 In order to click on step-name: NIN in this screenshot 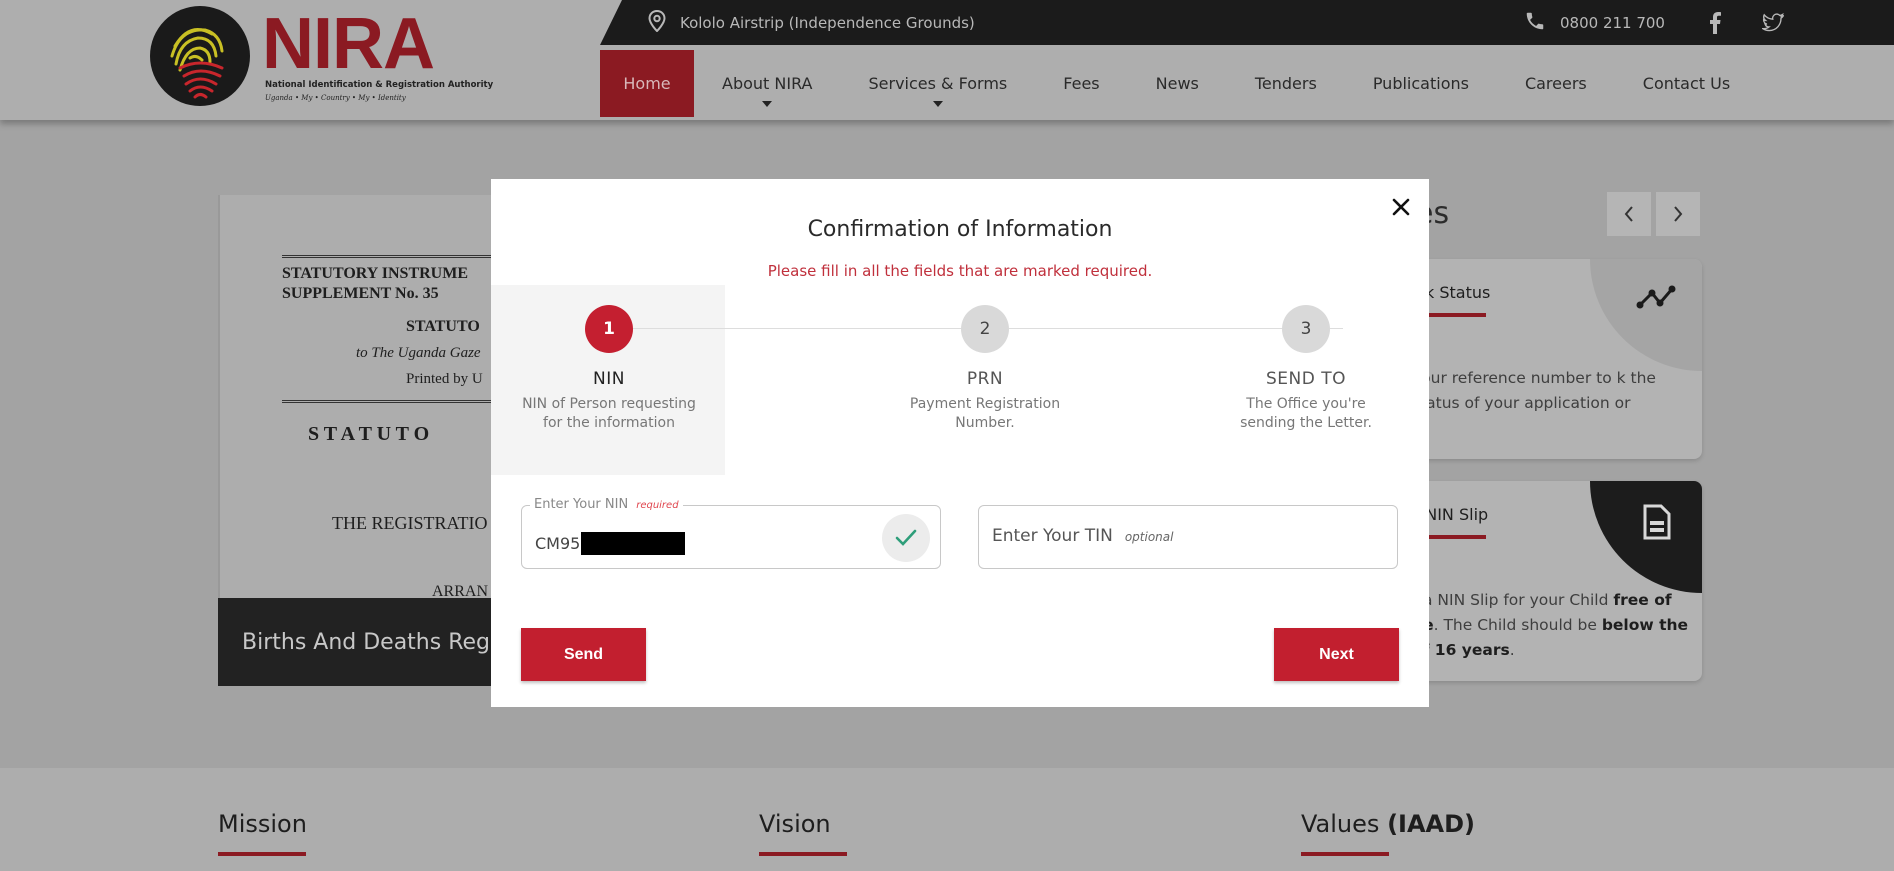, I will do `click(609, 379)`.